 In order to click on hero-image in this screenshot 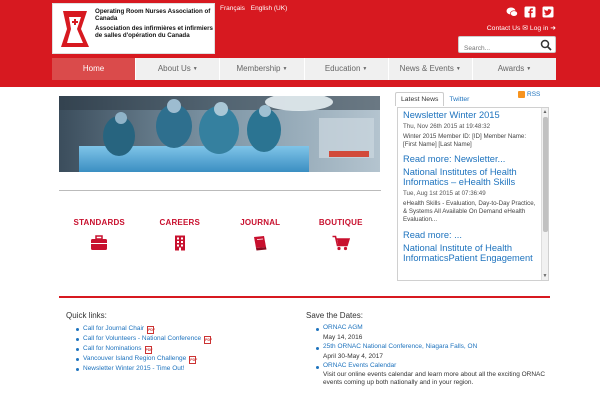, I will do `click(219, 134)`.